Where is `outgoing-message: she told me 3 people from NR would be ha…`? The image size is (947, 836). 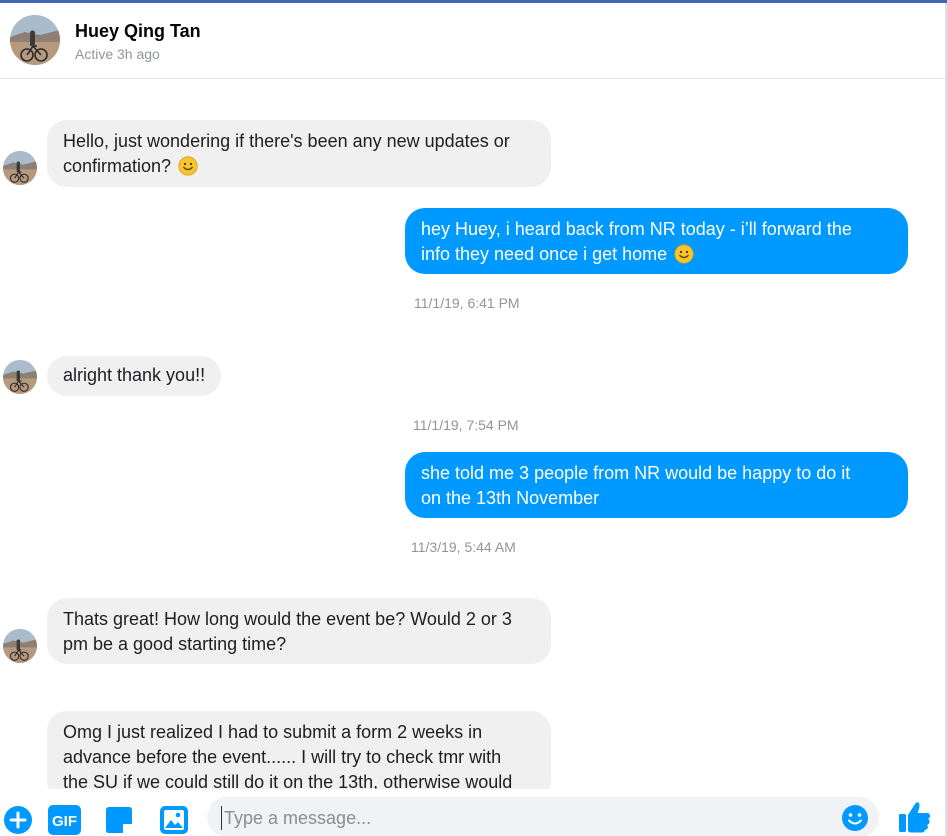 outgoing-message: she told me 3 people from NR would be ha… is located at coordinates (656, 485).